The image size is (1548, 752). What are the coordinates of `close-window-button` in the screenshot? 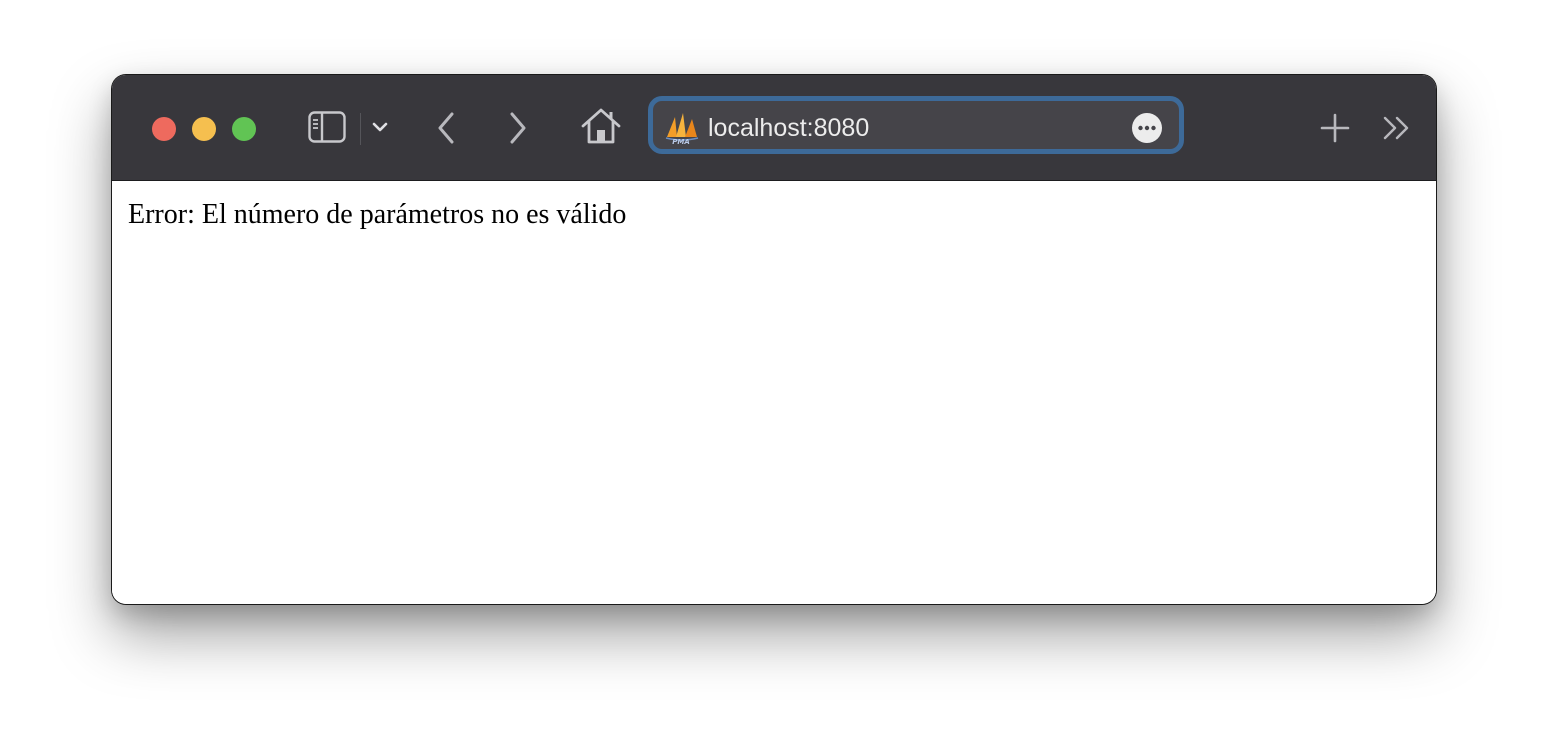 It's located at (164, 129).